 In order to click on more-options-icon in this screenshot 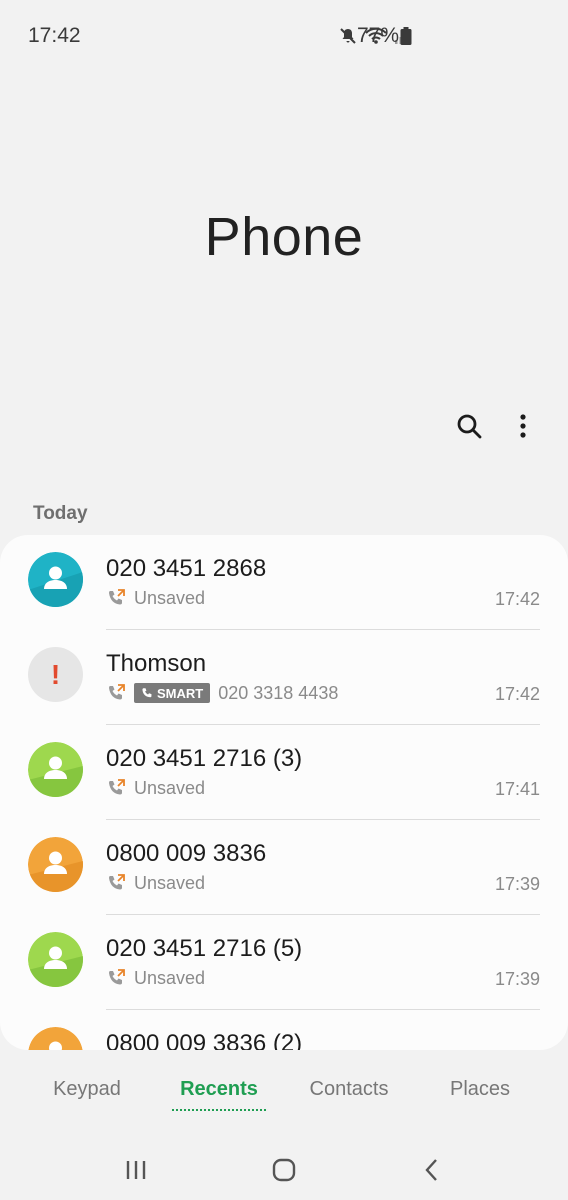, I will do `click(523, 428)`.